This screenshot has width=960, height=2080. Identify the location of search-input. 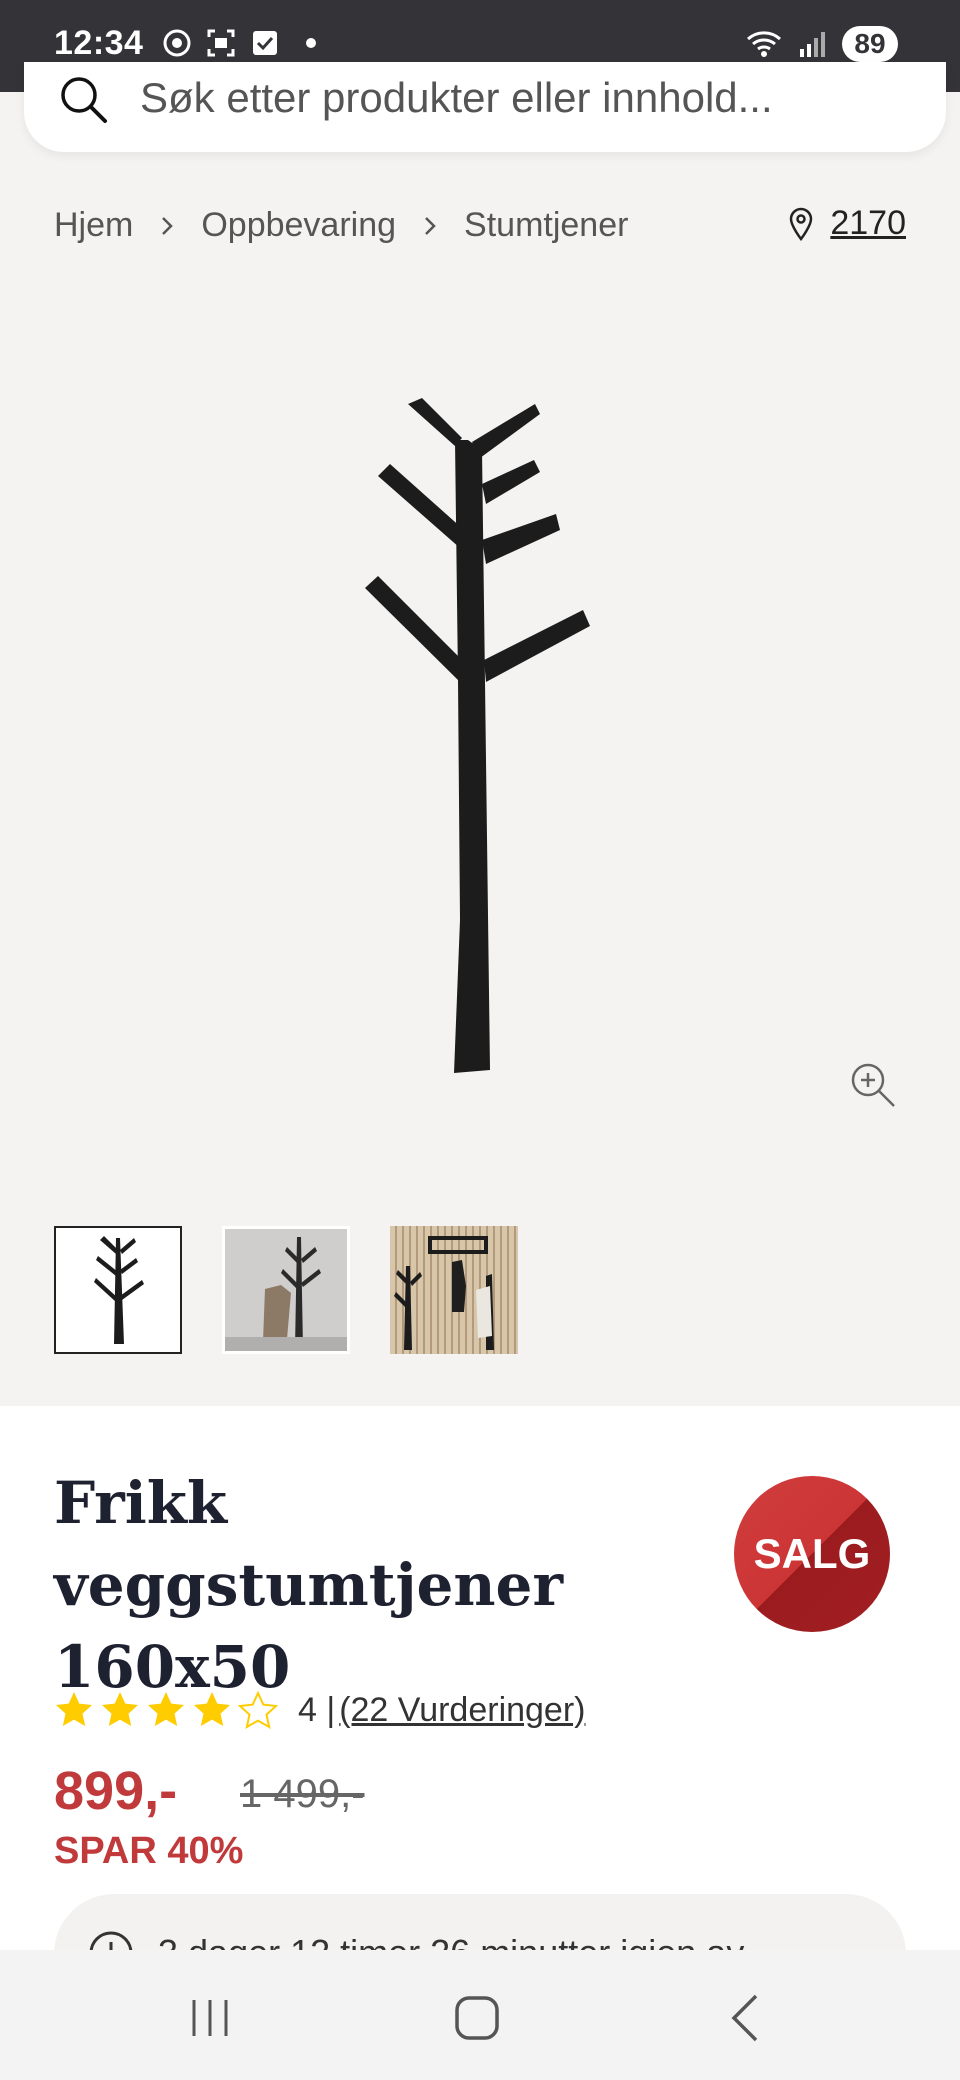
(520, 98).